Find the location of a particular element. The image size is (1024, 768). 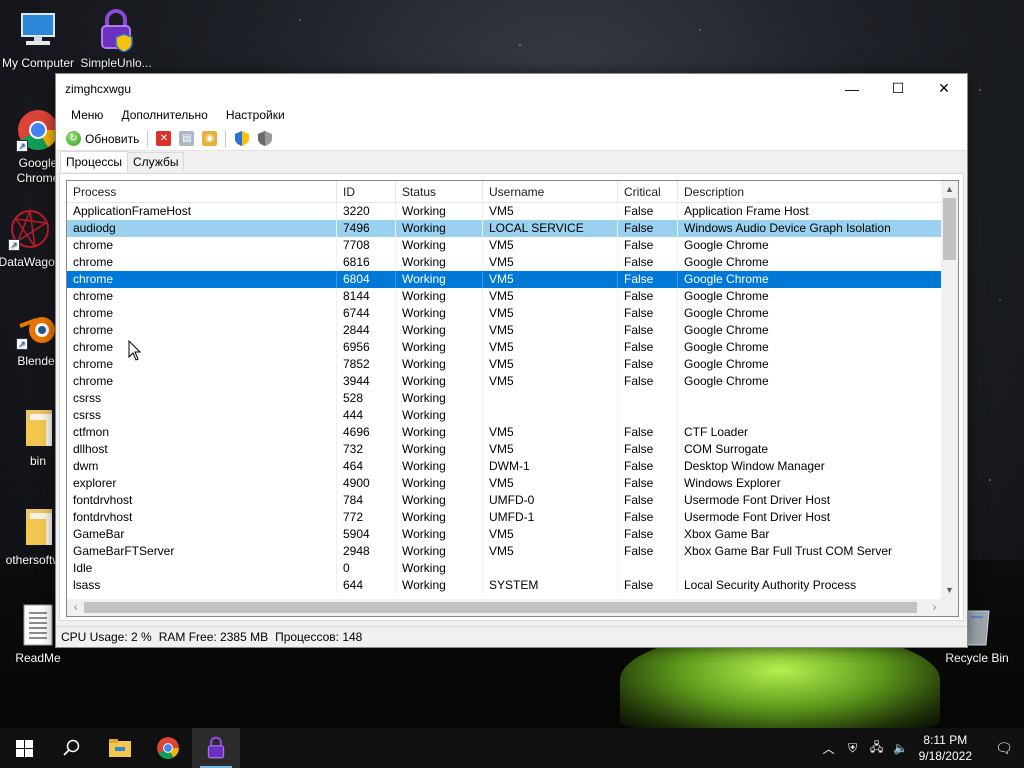

cell-process: audiodg is located at coordinates (202, 228).